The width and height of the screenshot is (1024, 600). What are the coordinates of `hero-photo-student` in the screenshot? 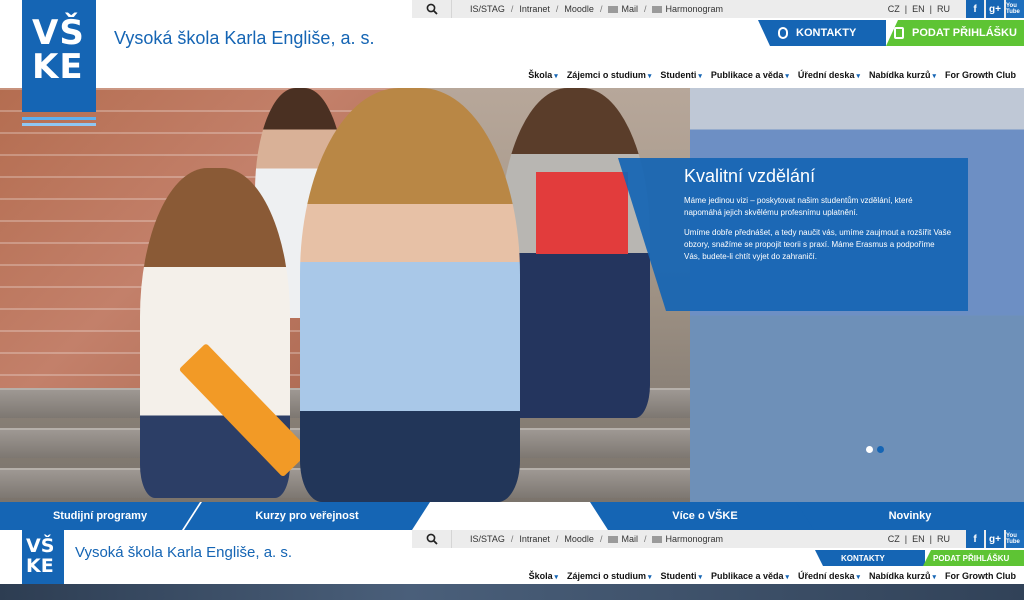 It's located at (410, 295).